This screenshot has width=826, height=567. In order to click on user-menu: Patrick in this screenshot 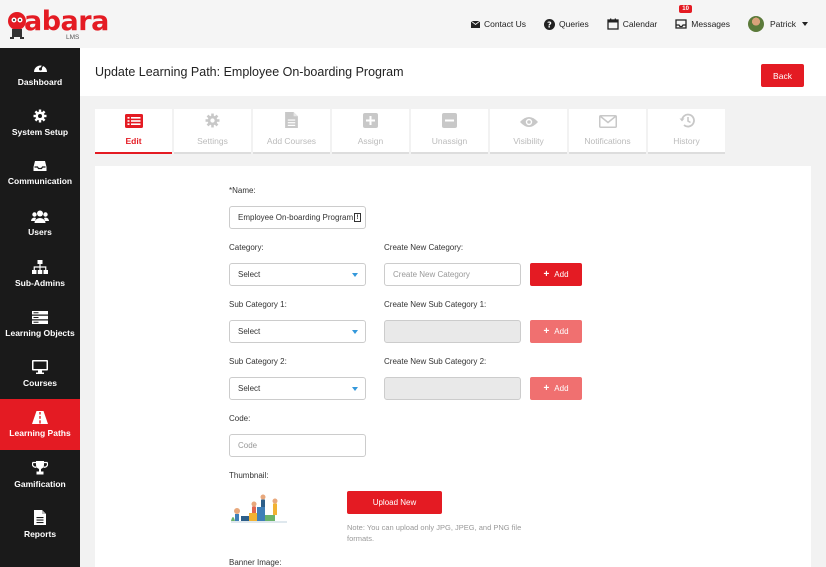, I will do `click(778, 24)`.